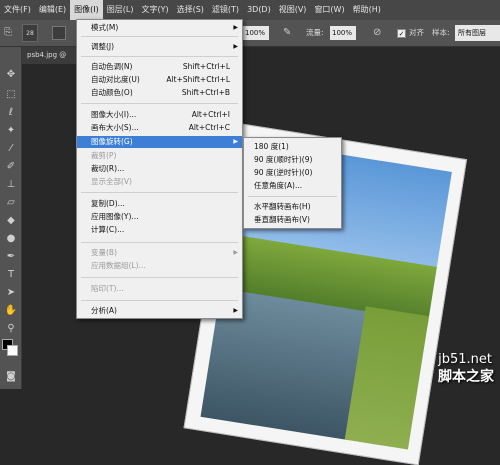 This screenshot has height=465, width=500. What do you see at coordinates (256, 33) in the screenshot?
I see `zoom-value-field: 100%` at bounding box center [256, 33].